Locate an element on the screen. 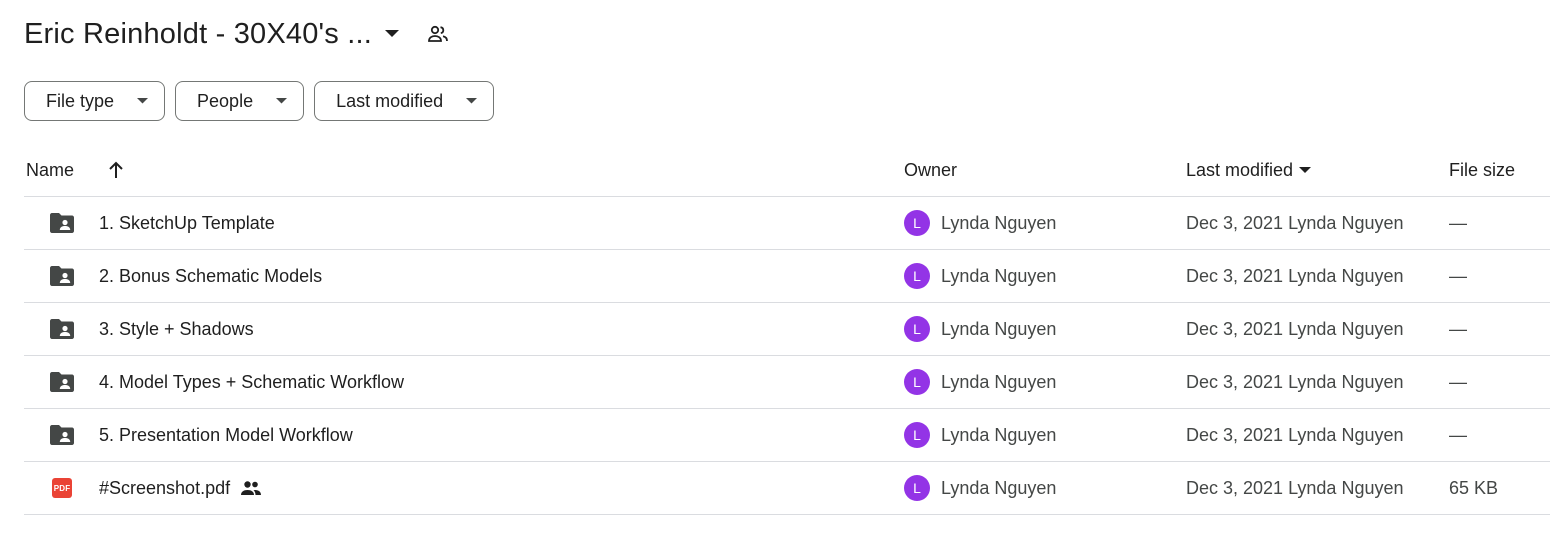 The height and width of the screenshot is (553, 1550). last-modified-filter: Last modified is located at coordinates (404, 101).